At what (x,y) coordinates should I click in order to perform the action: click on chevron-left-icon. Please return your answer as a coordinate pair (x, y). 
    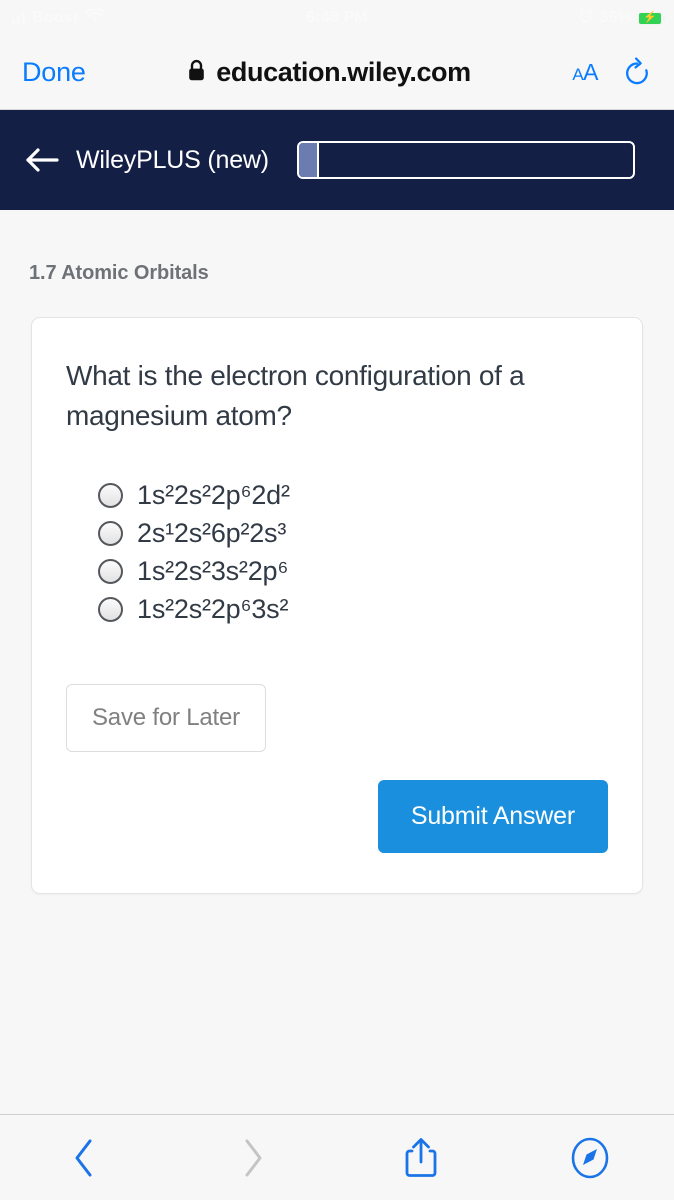
    Looking at the image, I should click on (84, 1158).